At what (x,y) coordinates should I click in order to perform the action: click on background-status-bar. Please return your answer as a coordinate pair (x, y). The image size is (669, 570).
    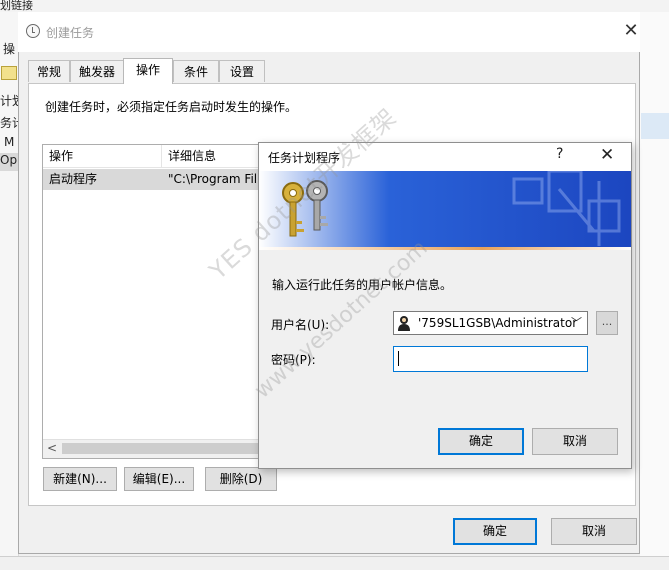
    Looking at the image, I should click on (334, 563).